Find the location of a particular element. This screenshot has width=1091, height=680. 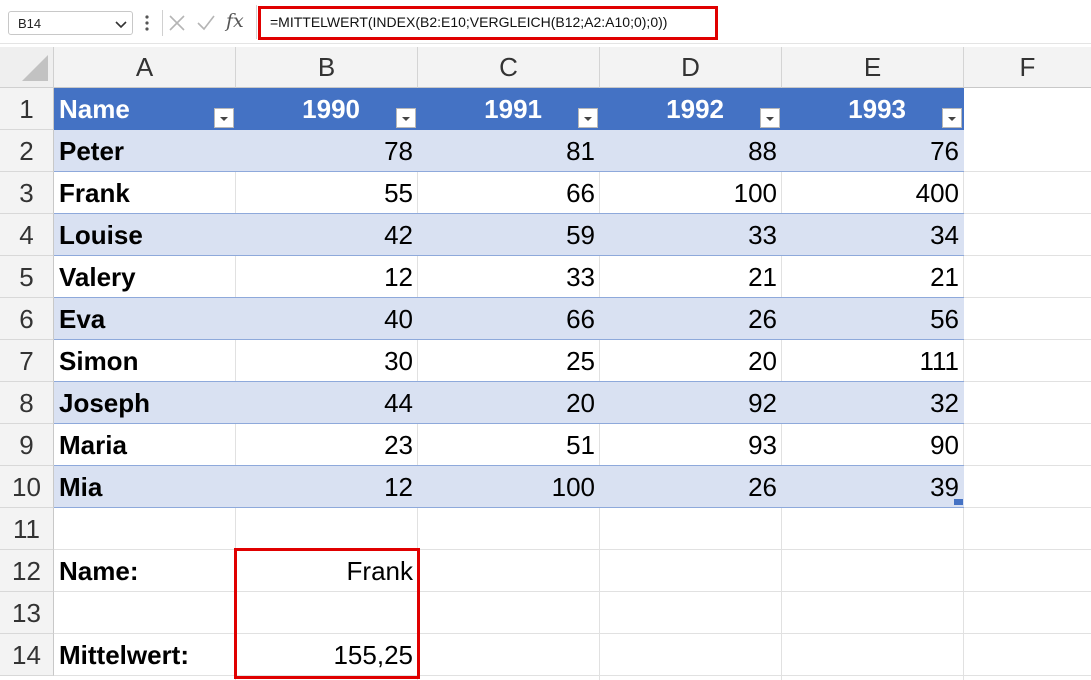

table-cell: 42 is located at coordinates (398, 235).